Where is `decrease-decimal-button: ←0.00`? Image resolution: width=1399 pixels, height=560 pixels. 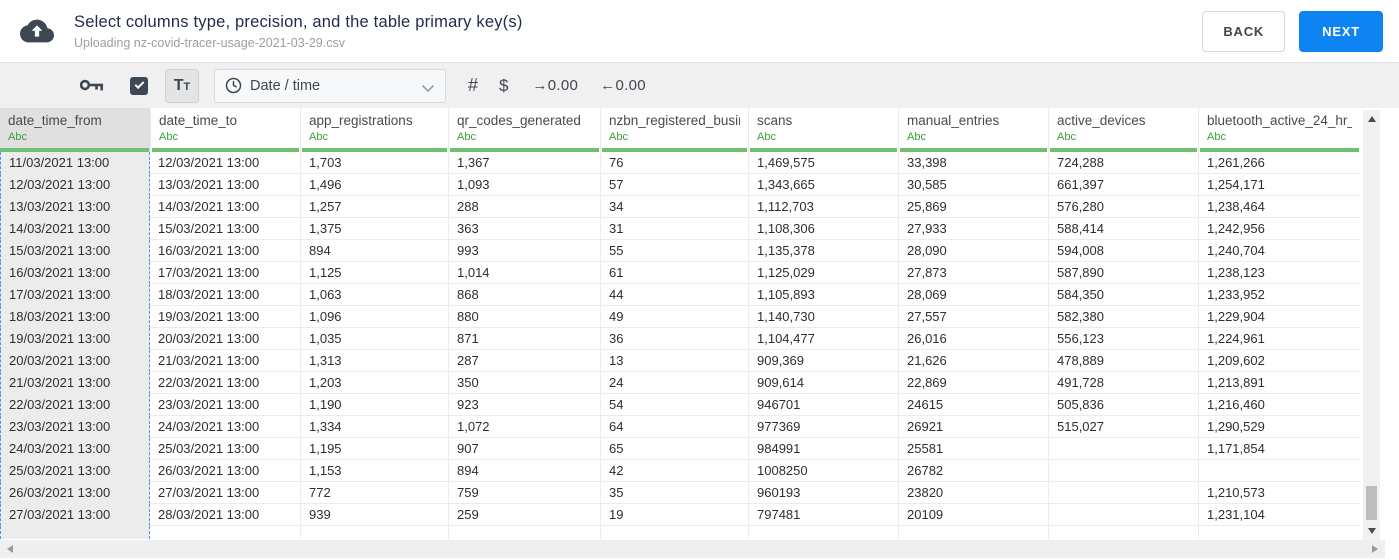 decrease-decimal-button: ←0.00 is located at coordinates (623, 85).